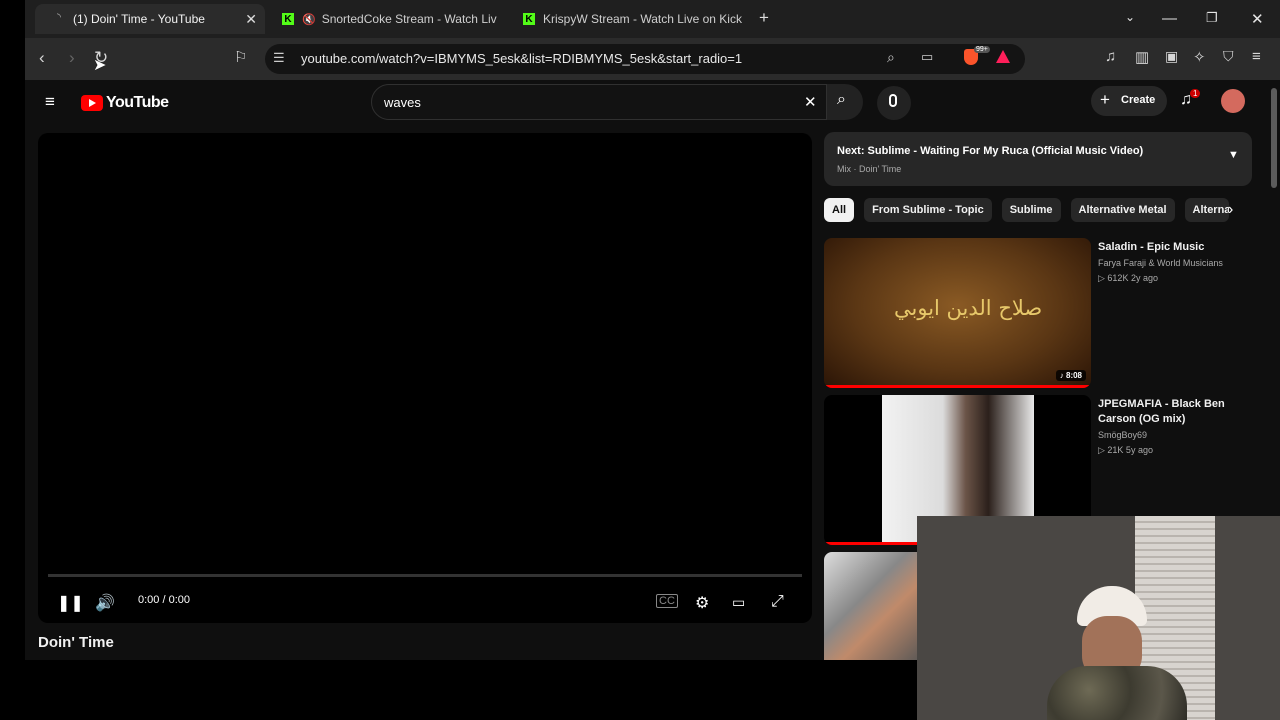  Describe the element at coordinates (1110, 56) in the screenshot. I see `media-icon: ♫` at that location.